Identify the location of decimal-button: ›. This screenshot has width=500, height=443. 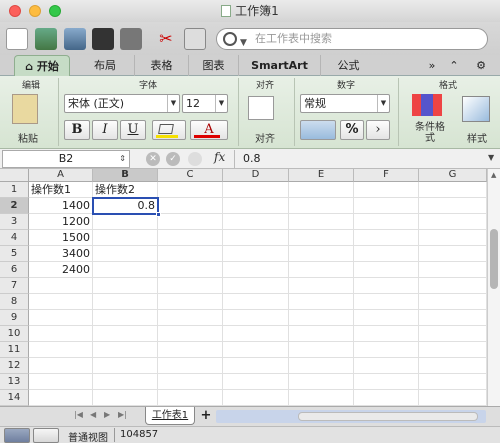
(378, 130).